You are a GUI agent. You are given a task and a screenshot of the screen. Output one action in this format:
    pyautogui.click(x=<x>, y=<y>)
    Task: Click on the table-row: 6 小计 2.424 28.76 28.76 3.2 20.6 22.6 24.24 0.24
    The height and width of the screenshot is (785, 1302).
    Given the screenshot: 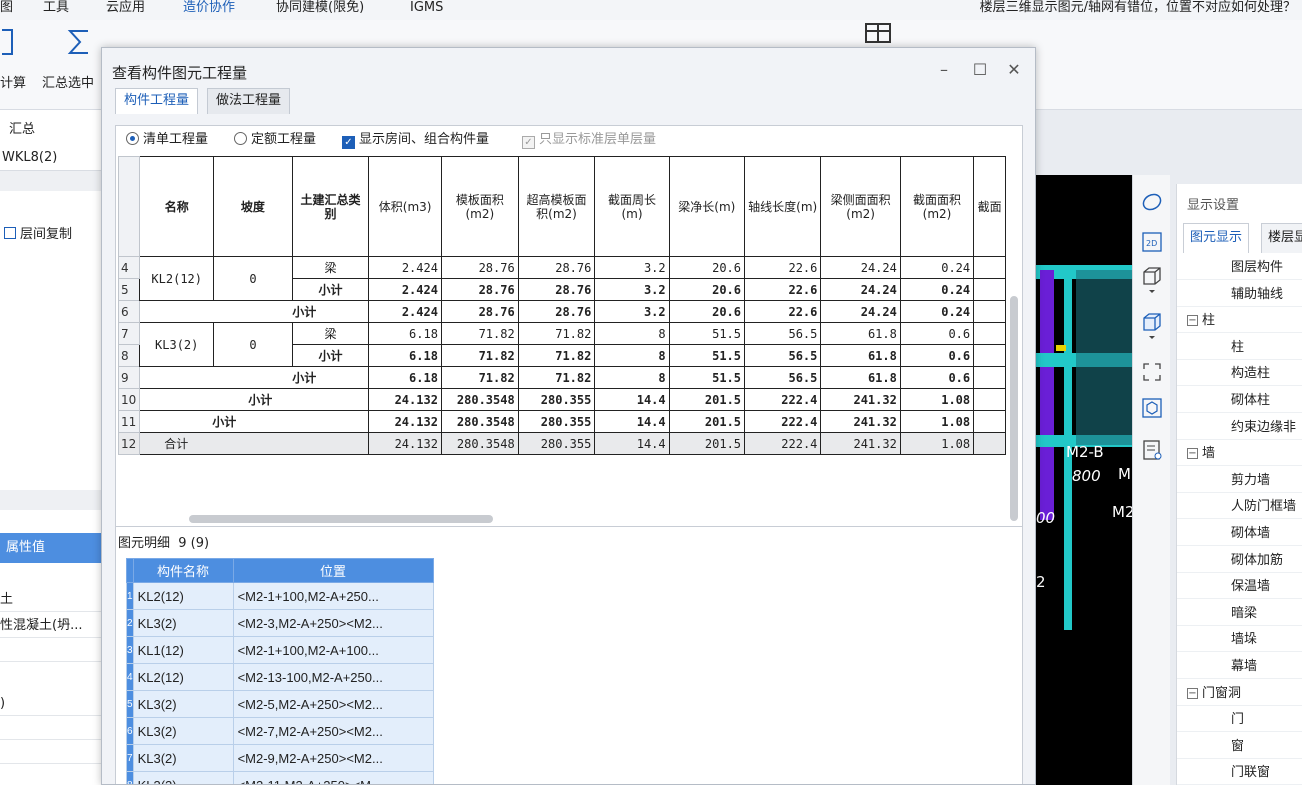 What is the action you would take?
    pyautogui.click(x=562, y=311)
    